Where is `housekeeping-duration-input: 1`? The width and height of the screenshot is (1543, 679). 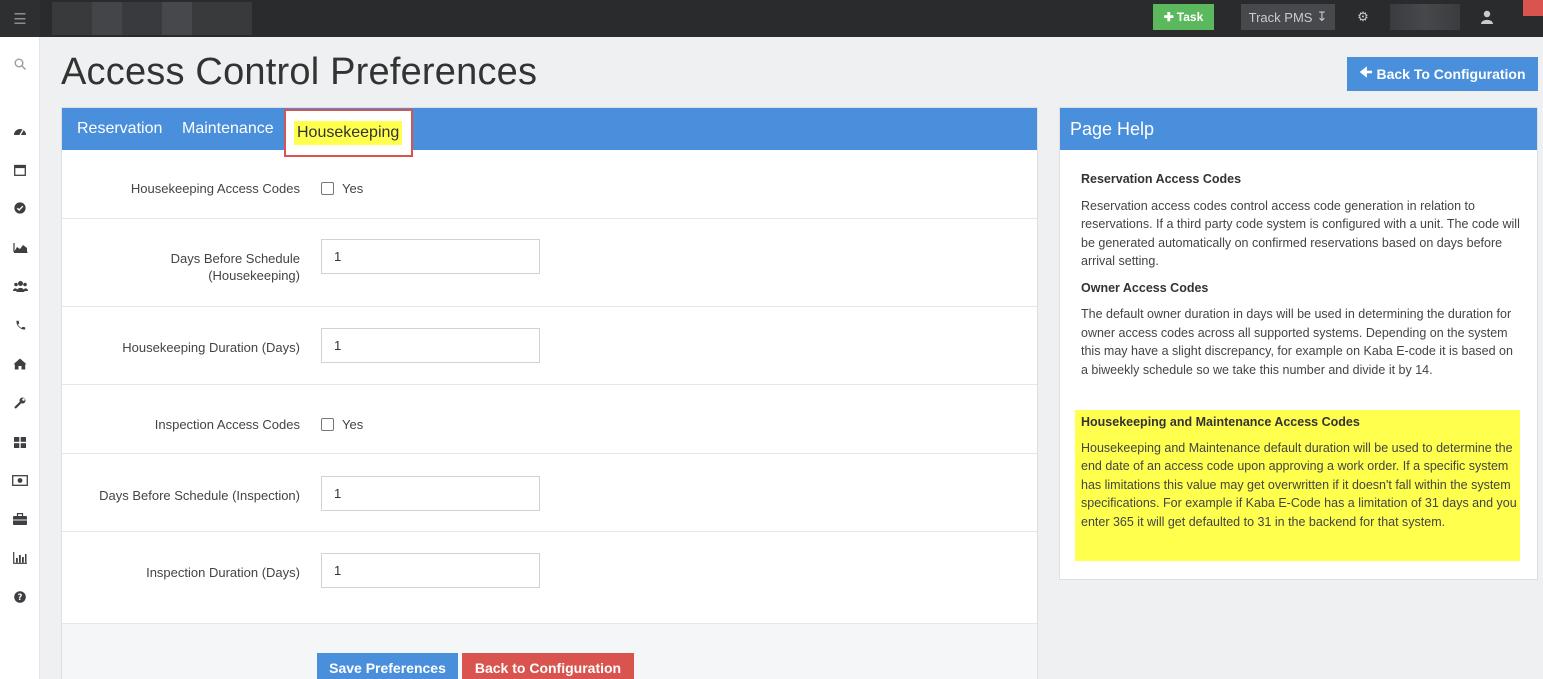 housekeeping-duration-input: 1 is located at coordinates (430, 345).